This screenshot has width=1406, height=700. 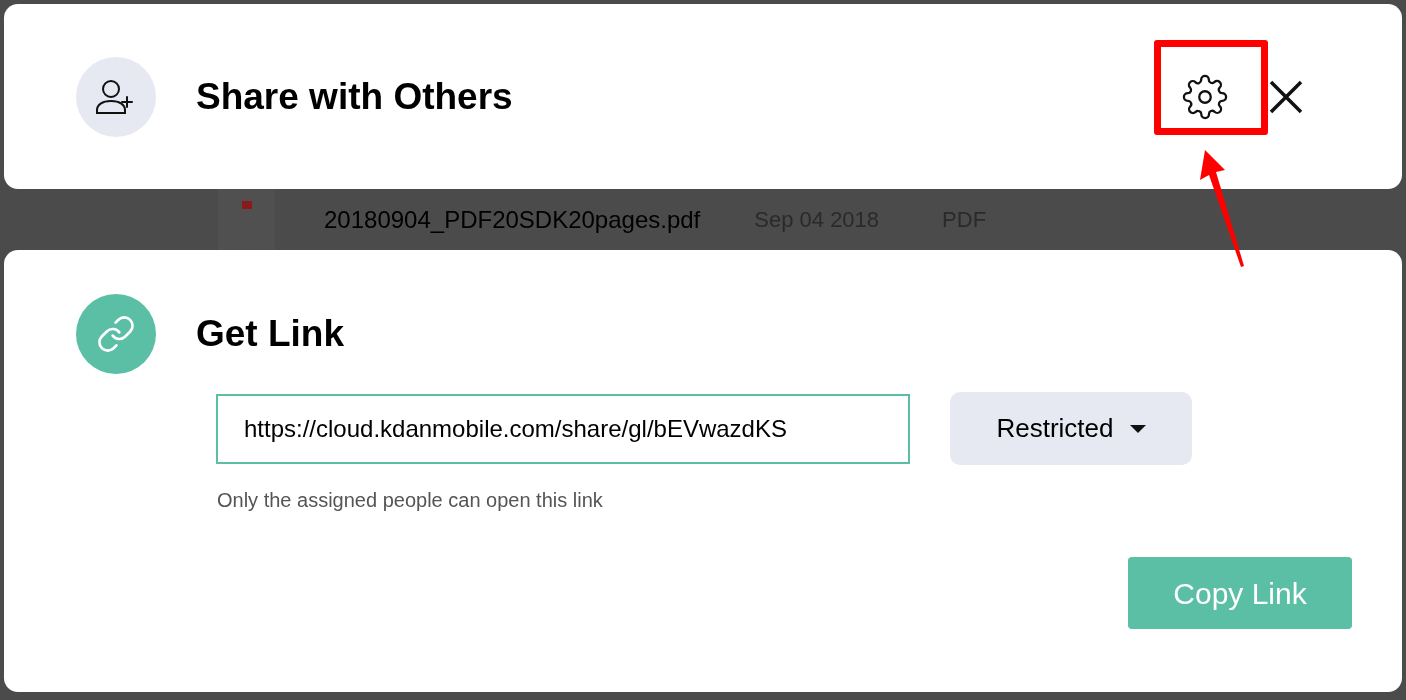 What do you see at coordinates (246, 219) in the screenshot?
I see `file-thumbnail` at bounding box center [246, 219].